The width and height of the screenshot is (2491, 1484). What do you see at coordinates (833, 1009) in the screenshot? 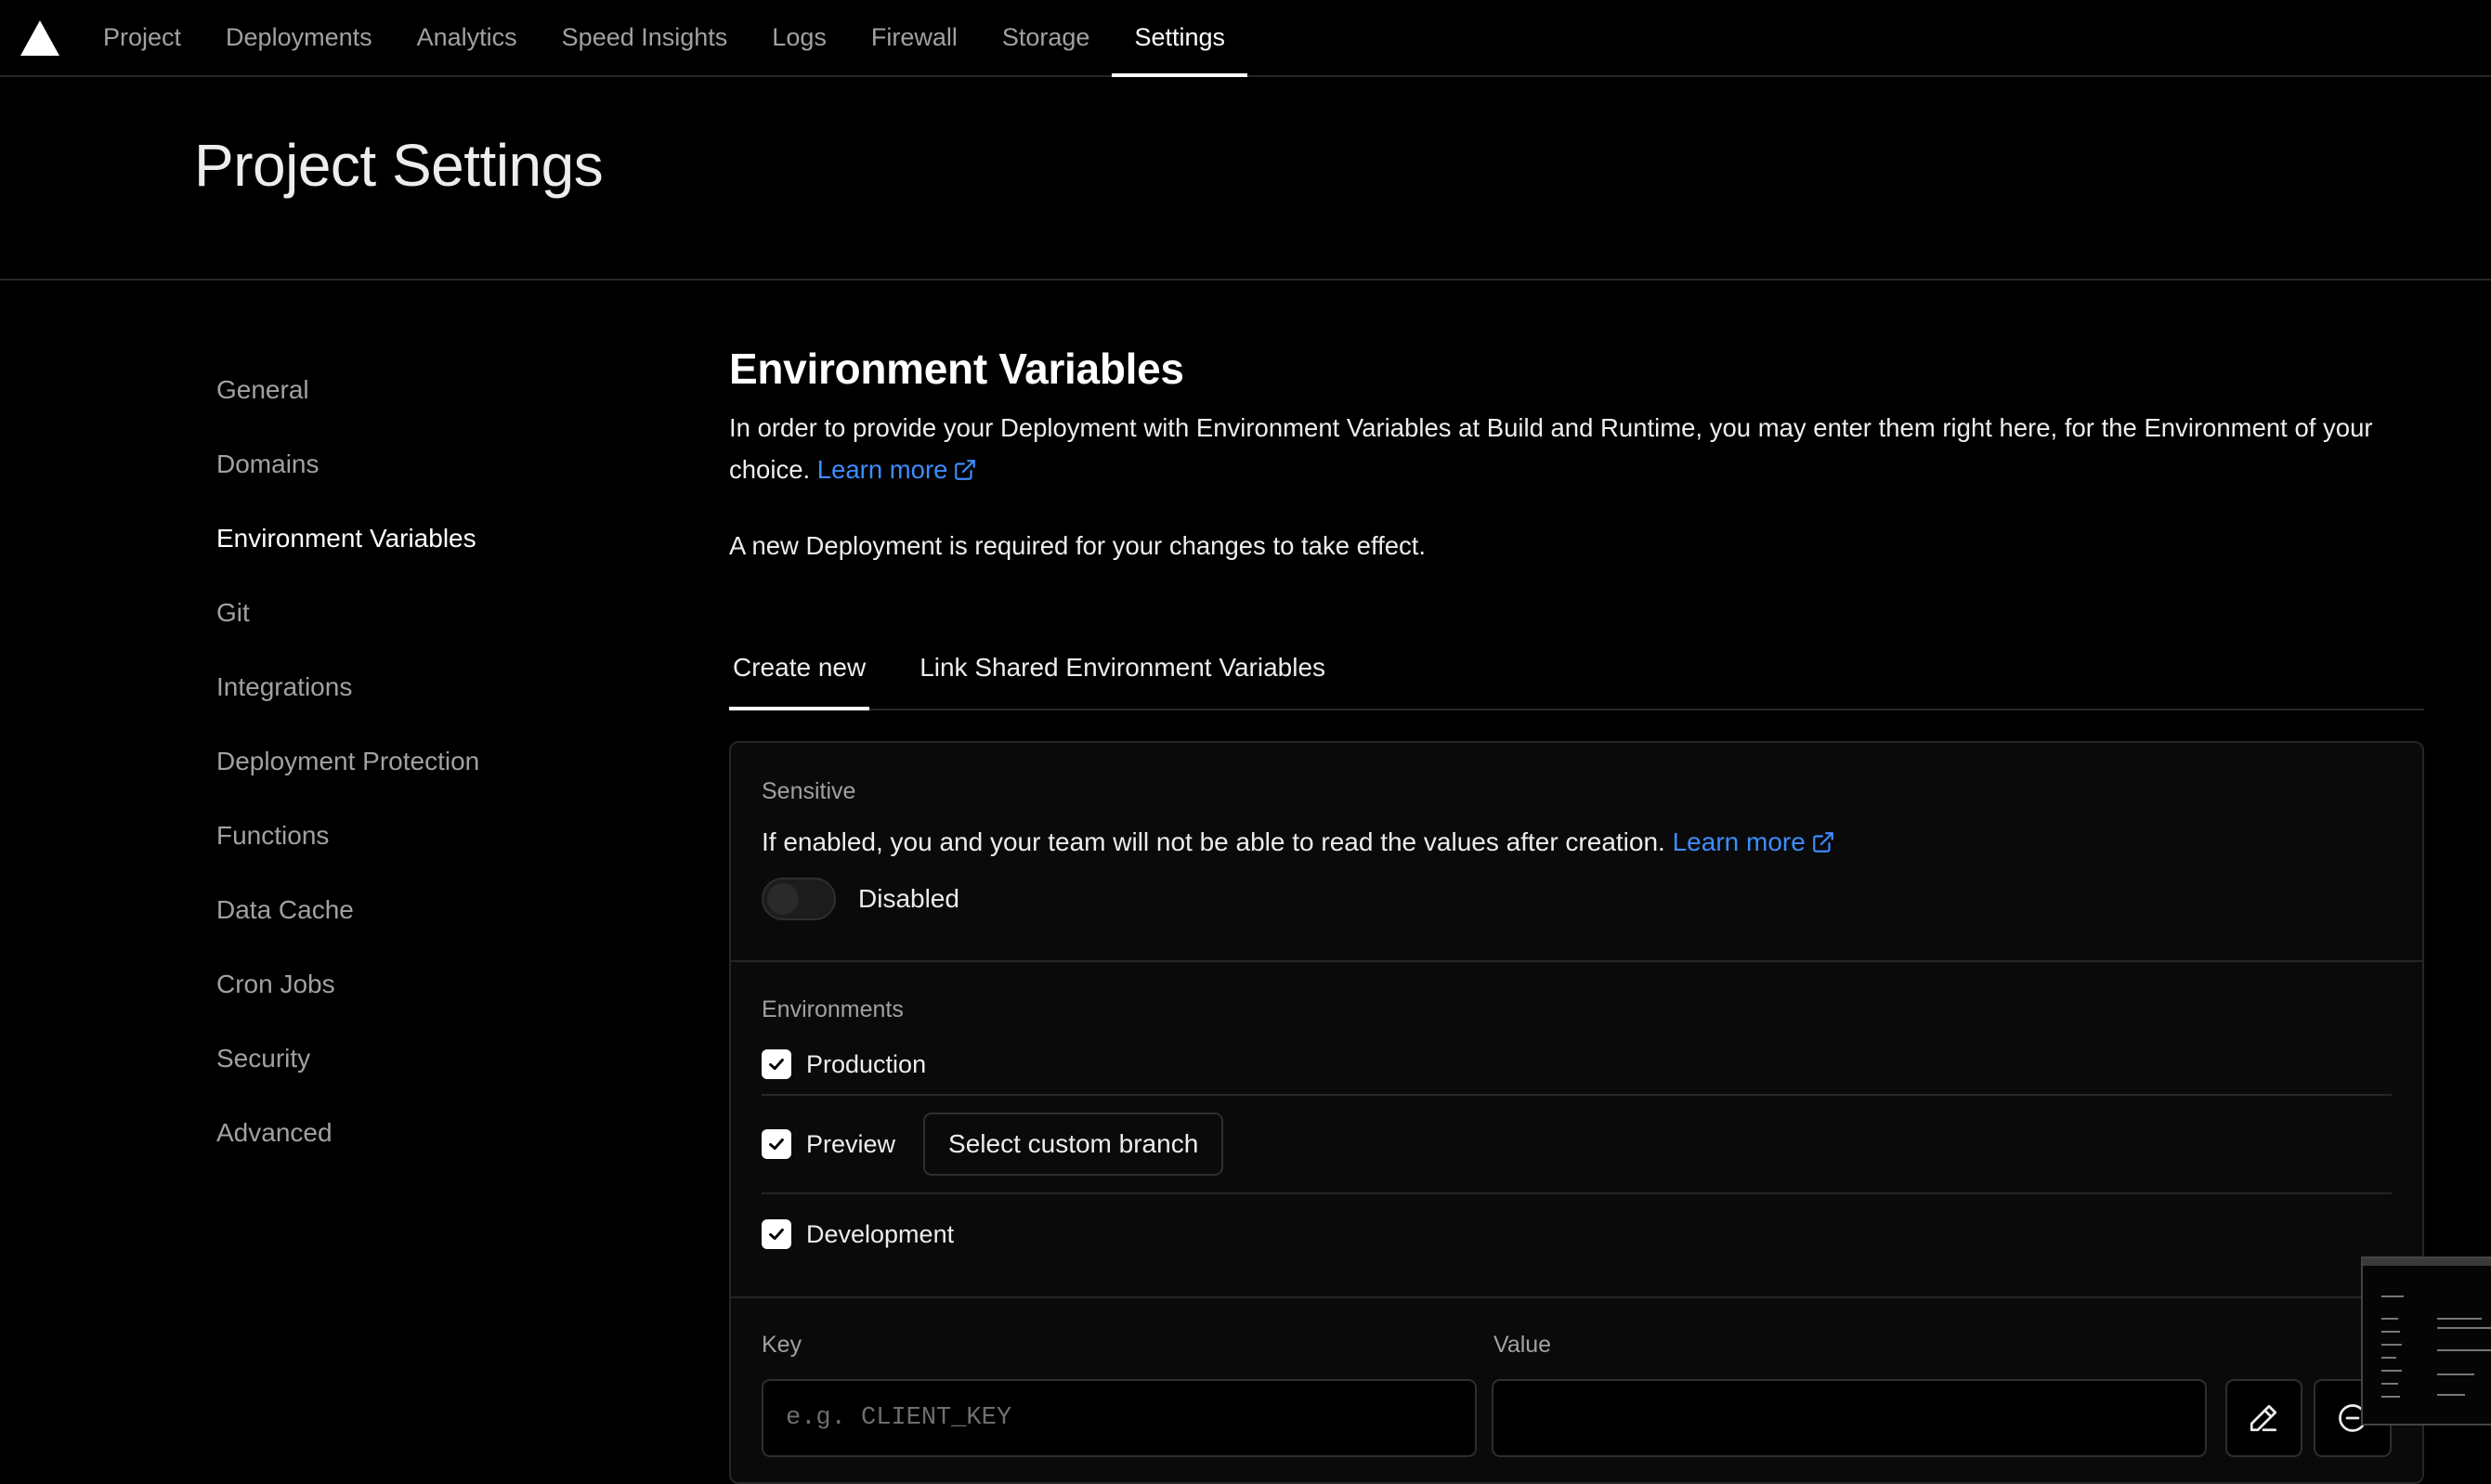
I see `environments-label: Environments` at bounding box center [833, 1009].